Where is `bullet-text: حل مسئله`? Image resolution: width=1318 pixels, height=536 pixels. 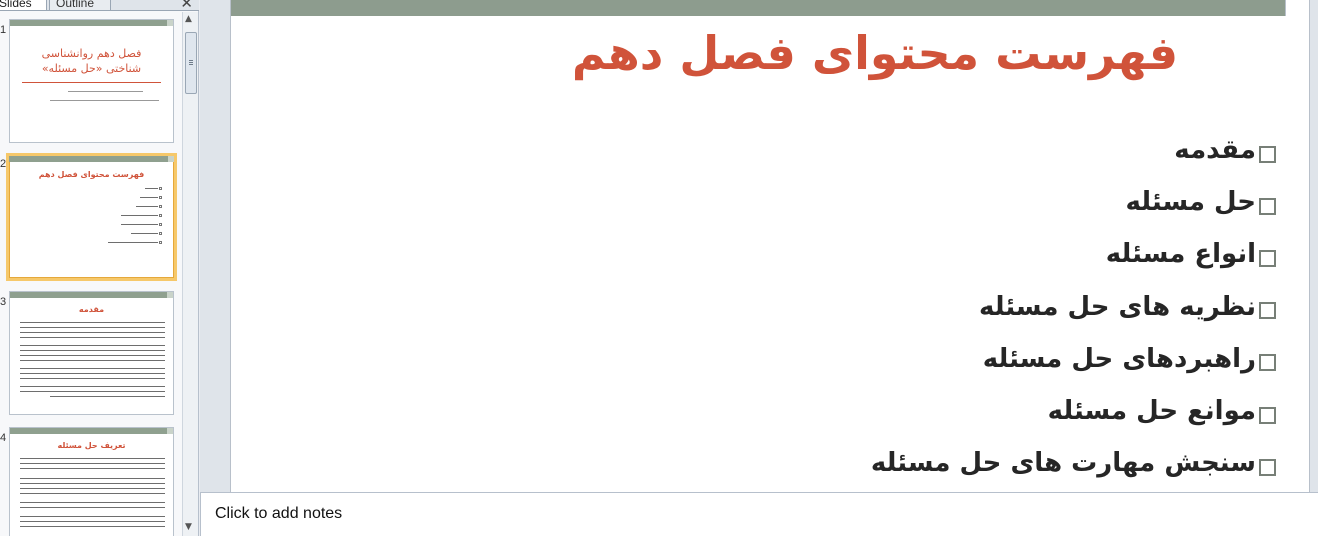 bullet-text: حل مسئله is located at coordinates (1190, 202).